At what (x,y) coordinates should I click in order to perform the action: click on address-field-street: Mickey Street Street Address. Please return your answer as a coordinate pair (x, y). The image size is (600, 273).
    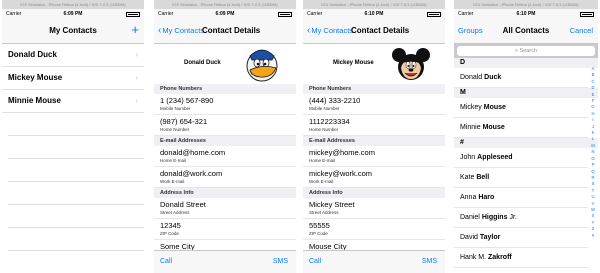
    Looking at the image, I should click on (374, 208).